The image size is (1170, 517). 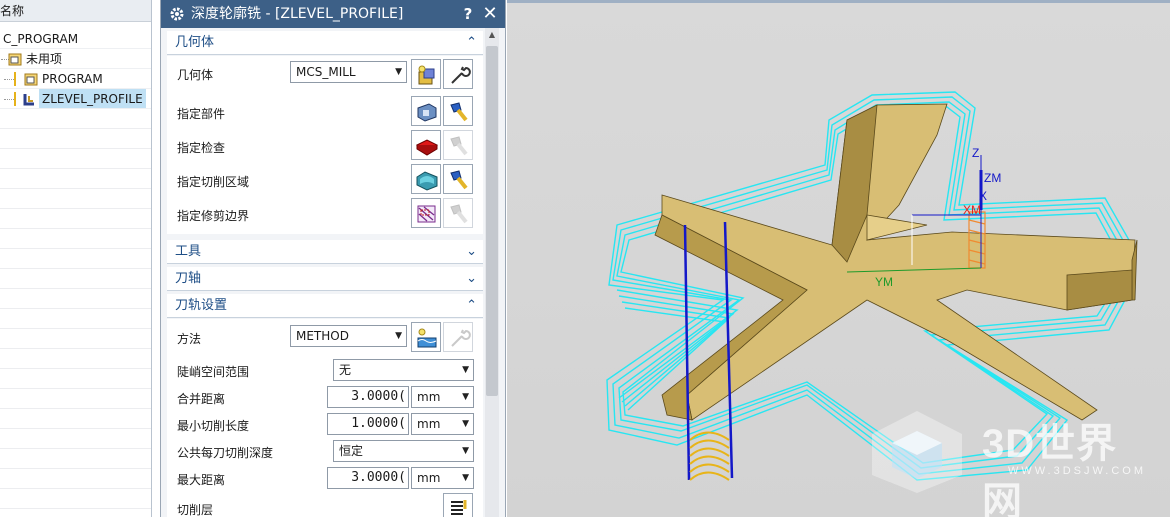 What do you see at coordinates (983, 196) in the screenshot?
I see `axis-x-label: X` at bounding box center [983, 196].